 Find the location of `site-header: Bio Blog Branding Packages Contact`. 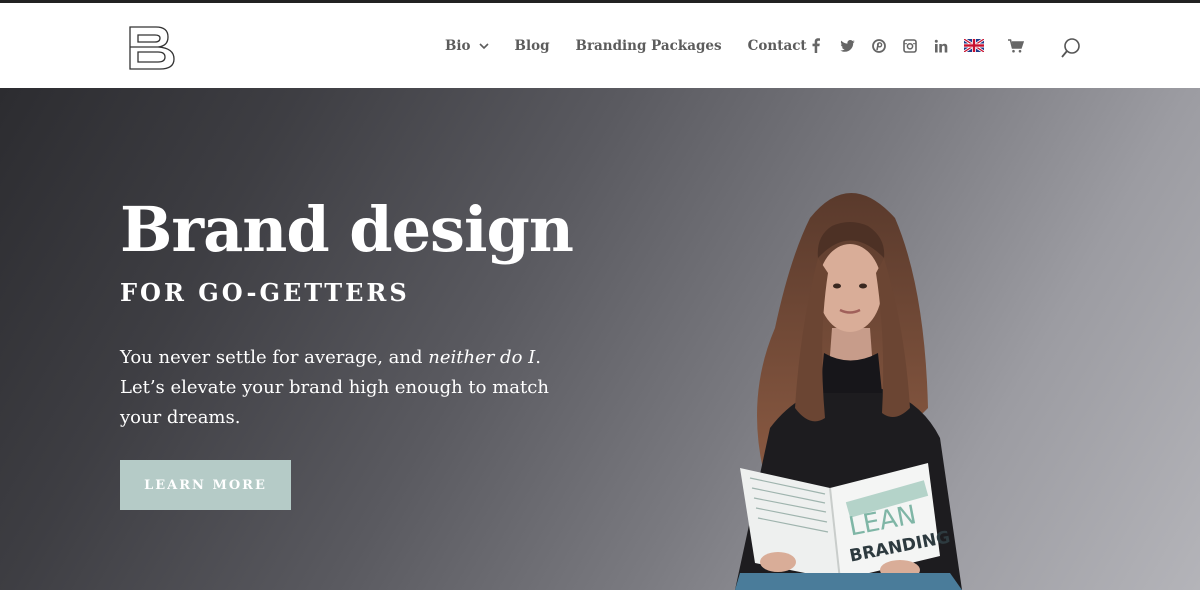

site-header: Bio Blog Branding Packages Contact is located at coordinates (600, 45).